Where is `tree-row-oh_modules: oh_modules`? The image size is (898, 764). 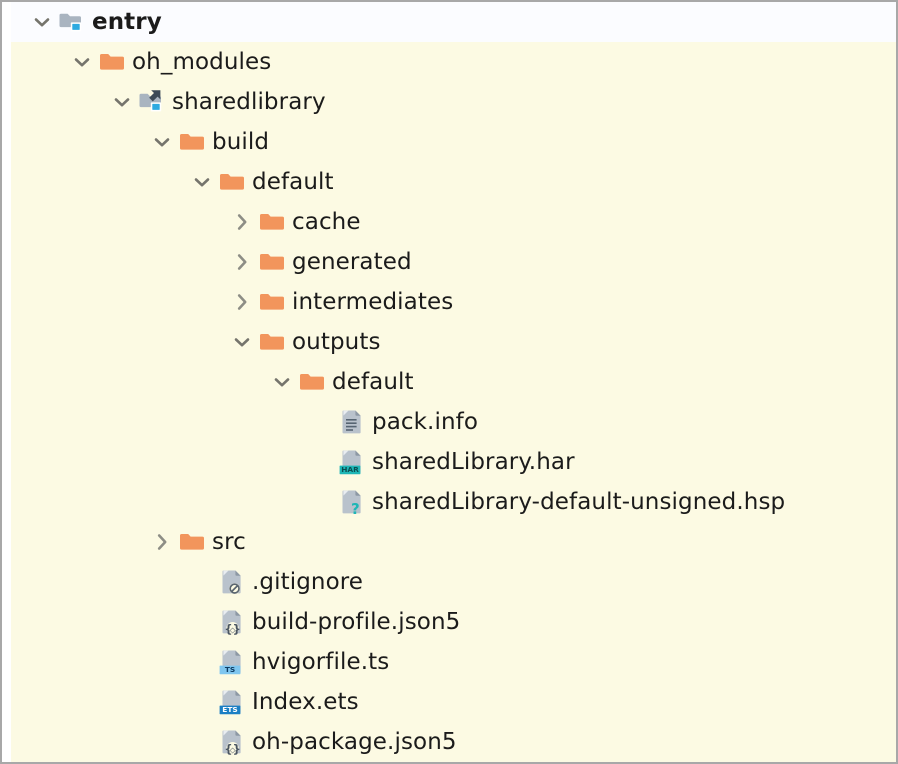
tree-row-oh_modules: oh_modules is located at coordinates (453, 62).